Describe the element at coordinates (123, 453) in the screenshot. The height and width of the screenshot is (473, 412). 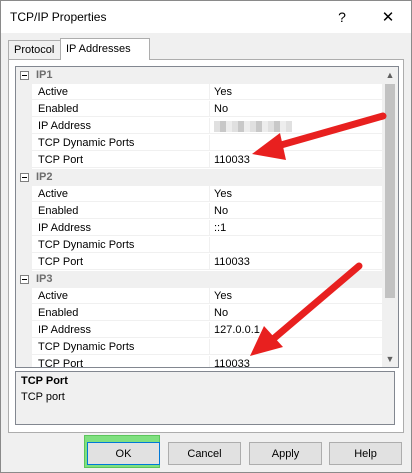
I see `ok-button: OK` at that location.